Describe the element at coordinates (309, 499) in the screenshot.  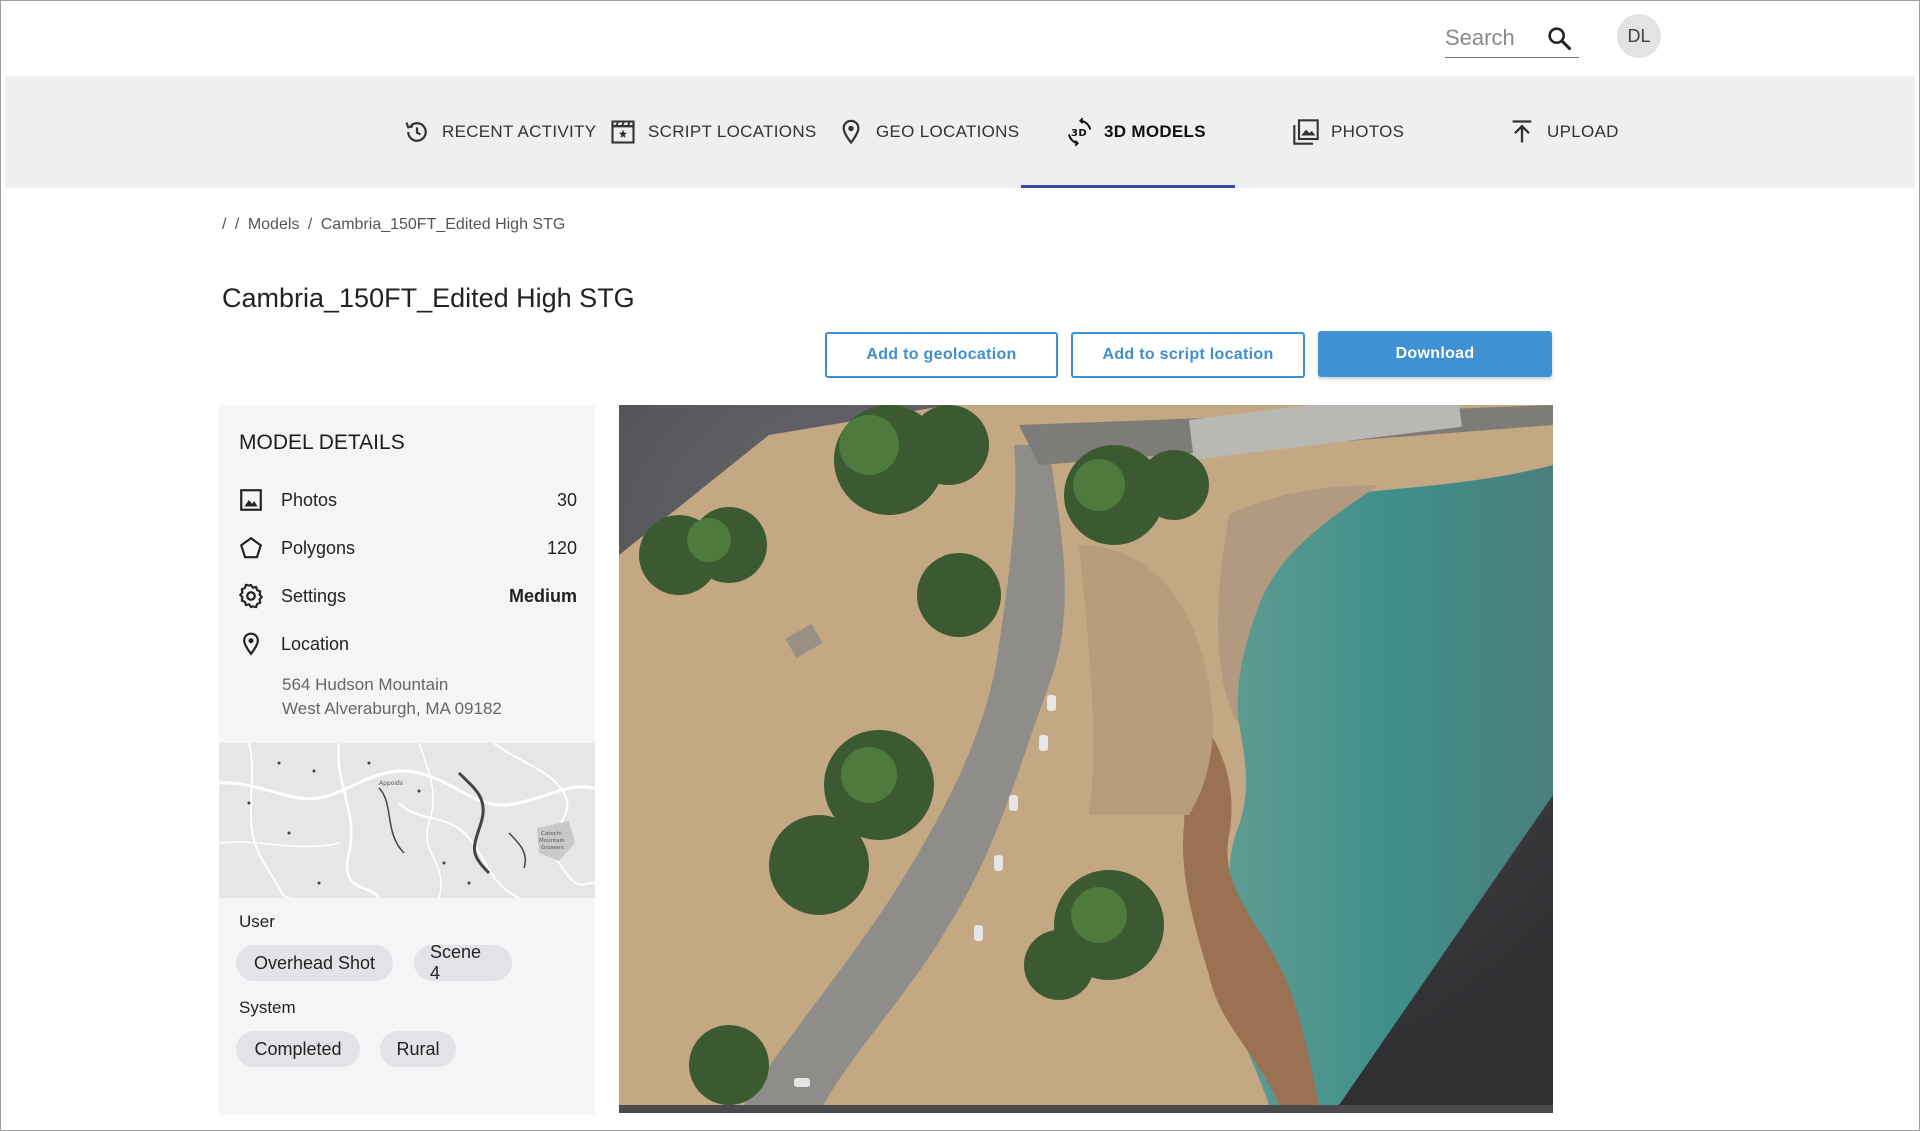
I see `detail-label: Photos` at that location.